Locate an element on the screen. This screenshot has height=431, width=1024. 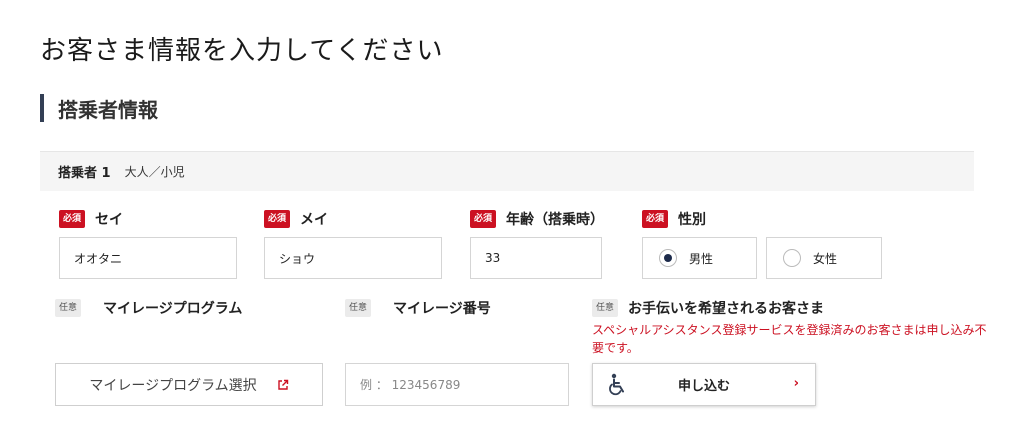
passenger-header: 搭乗者 1 大人／小児 is located at coordinates (507, 171).